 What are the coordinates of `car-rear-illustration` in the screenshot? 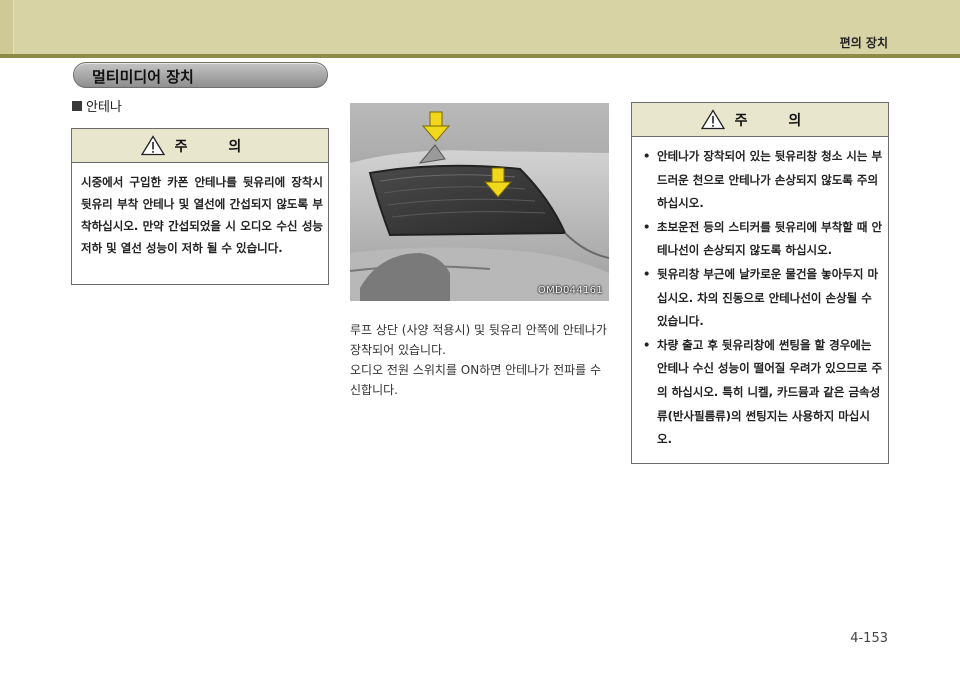 It's located at (479, 202).